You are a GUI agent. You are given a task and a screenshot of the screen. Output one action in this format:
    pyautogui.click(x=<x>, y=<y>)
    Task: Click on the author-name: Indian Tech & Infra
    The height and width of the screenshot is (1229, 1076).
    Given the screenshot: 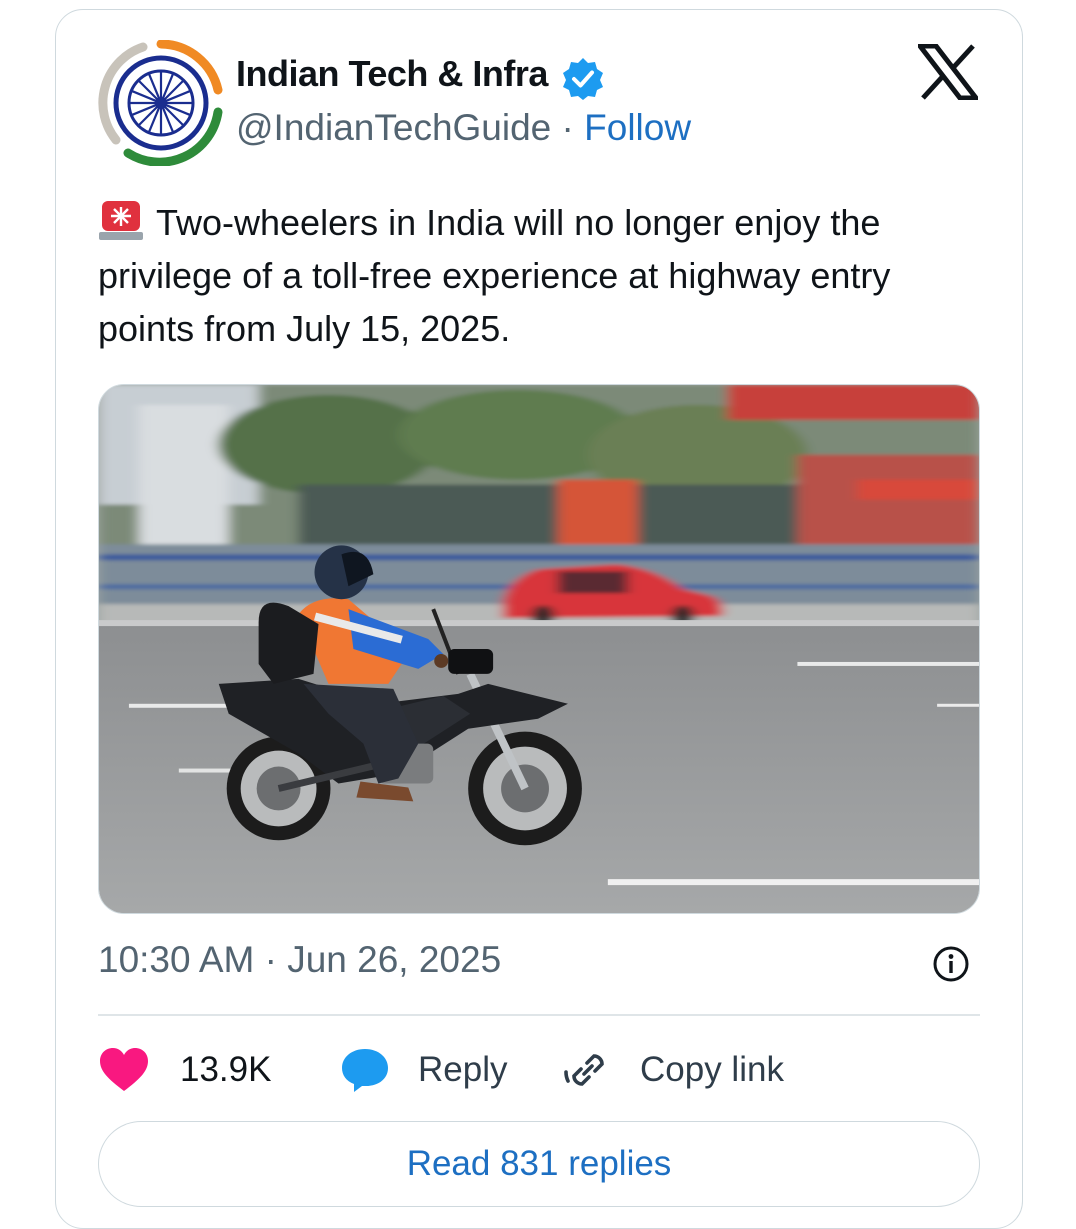 What is the action you would take?
    pyautogui.click(x=392, y=74)
    